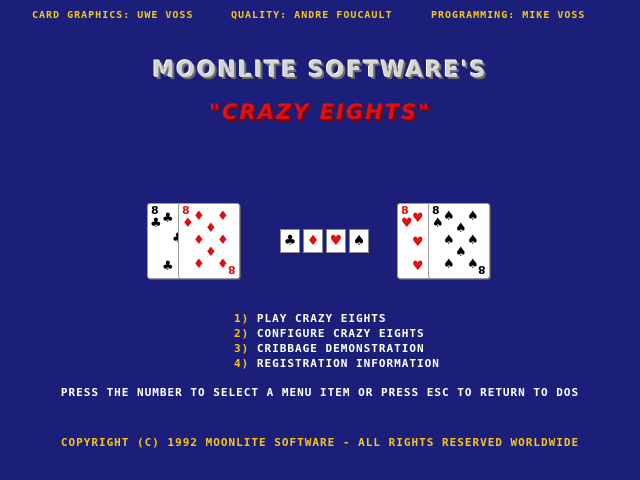  What do you see at coordinates (320, 70) in the screenshot?
I see `publisher-title: MOONLITE SOFTWARE'S` at bounding box center [320, 70].